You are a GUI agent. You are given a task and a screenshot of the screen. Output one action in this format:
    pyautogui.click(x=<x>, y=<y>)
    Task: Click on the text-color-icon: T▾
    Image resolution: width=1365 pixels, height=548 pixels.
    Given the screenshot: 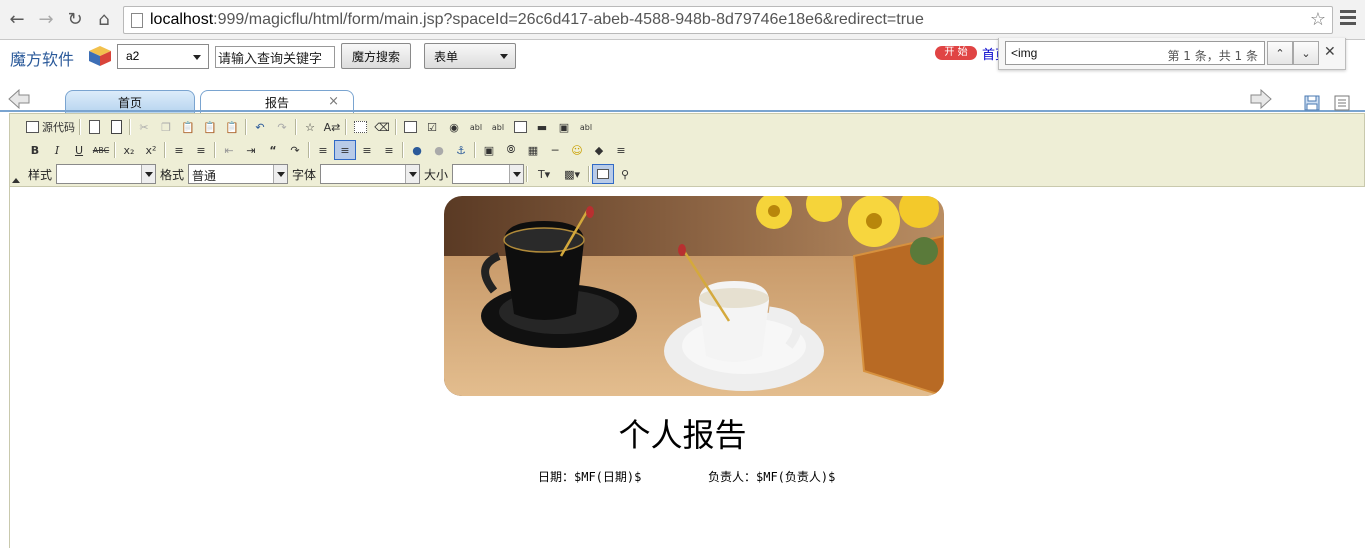 What is the action you would take?
    pyautogui.click(x=544, y=174)
    